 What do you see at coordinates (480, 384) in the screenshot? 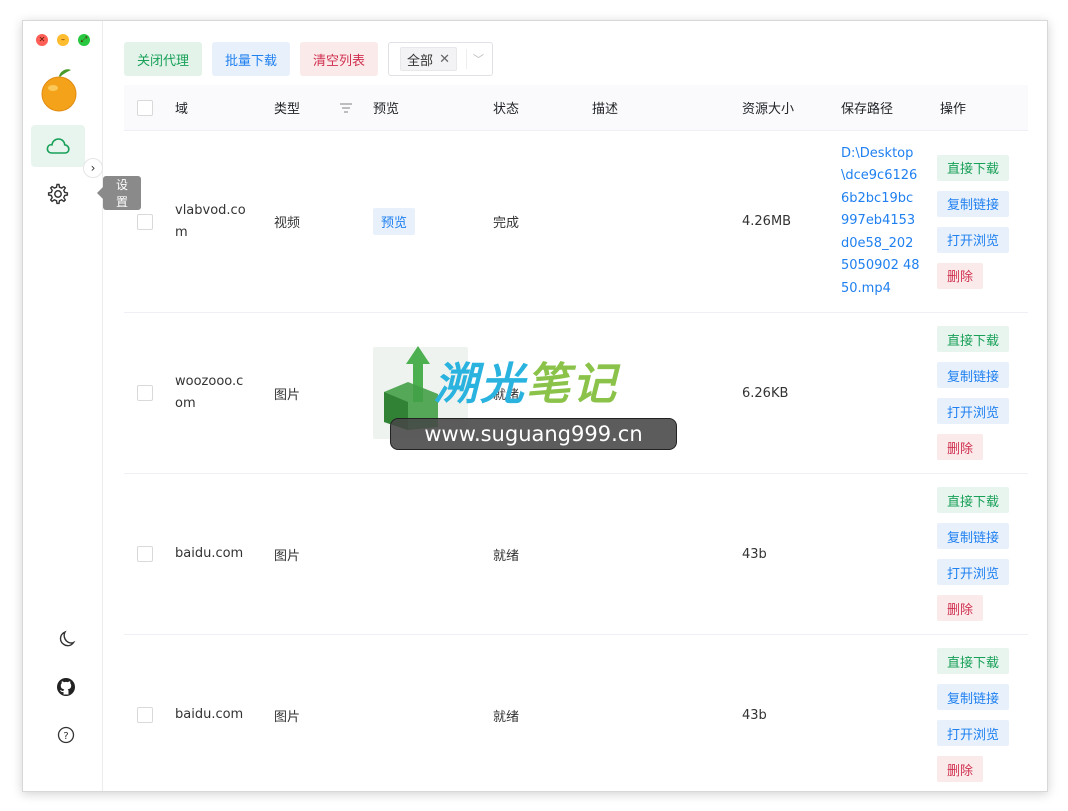
I see `watermark-title-a: 溯光` at bounding box center [480, 384].